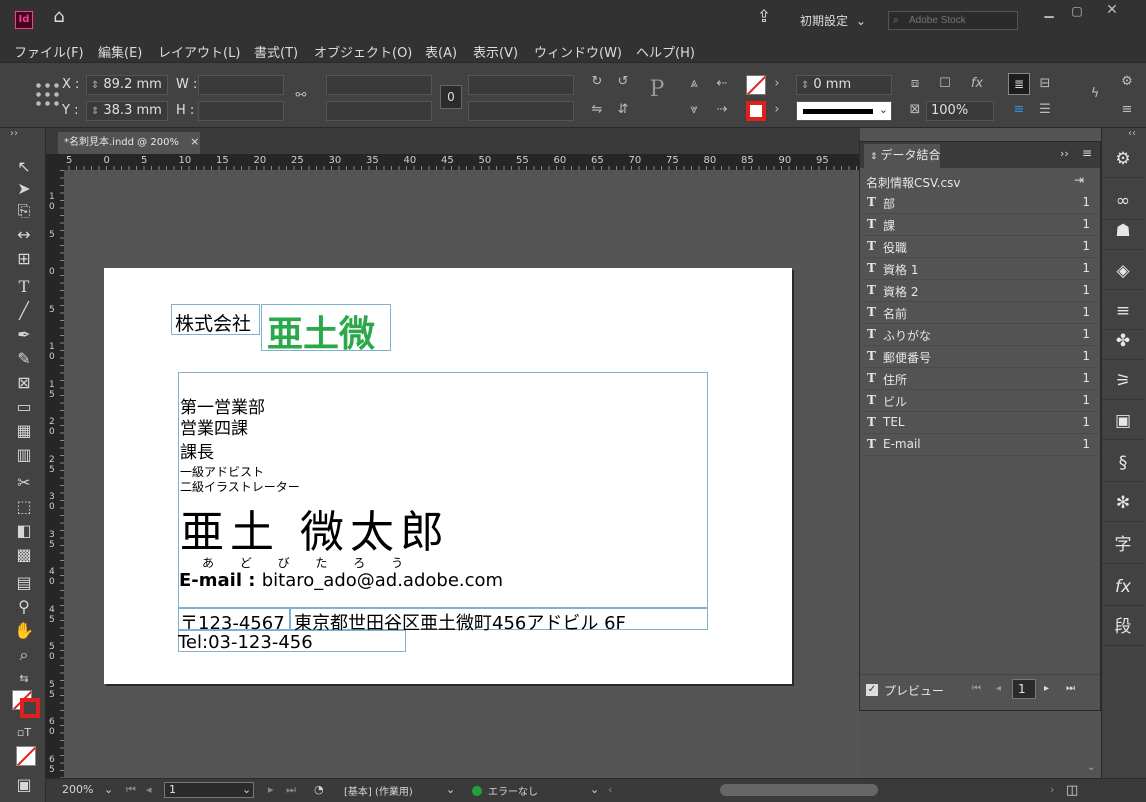  Describe the element at coordinates (129, 143) in the screenshot. I see `document-tab: *名刺見本.indd @ 200% ×` at that location.